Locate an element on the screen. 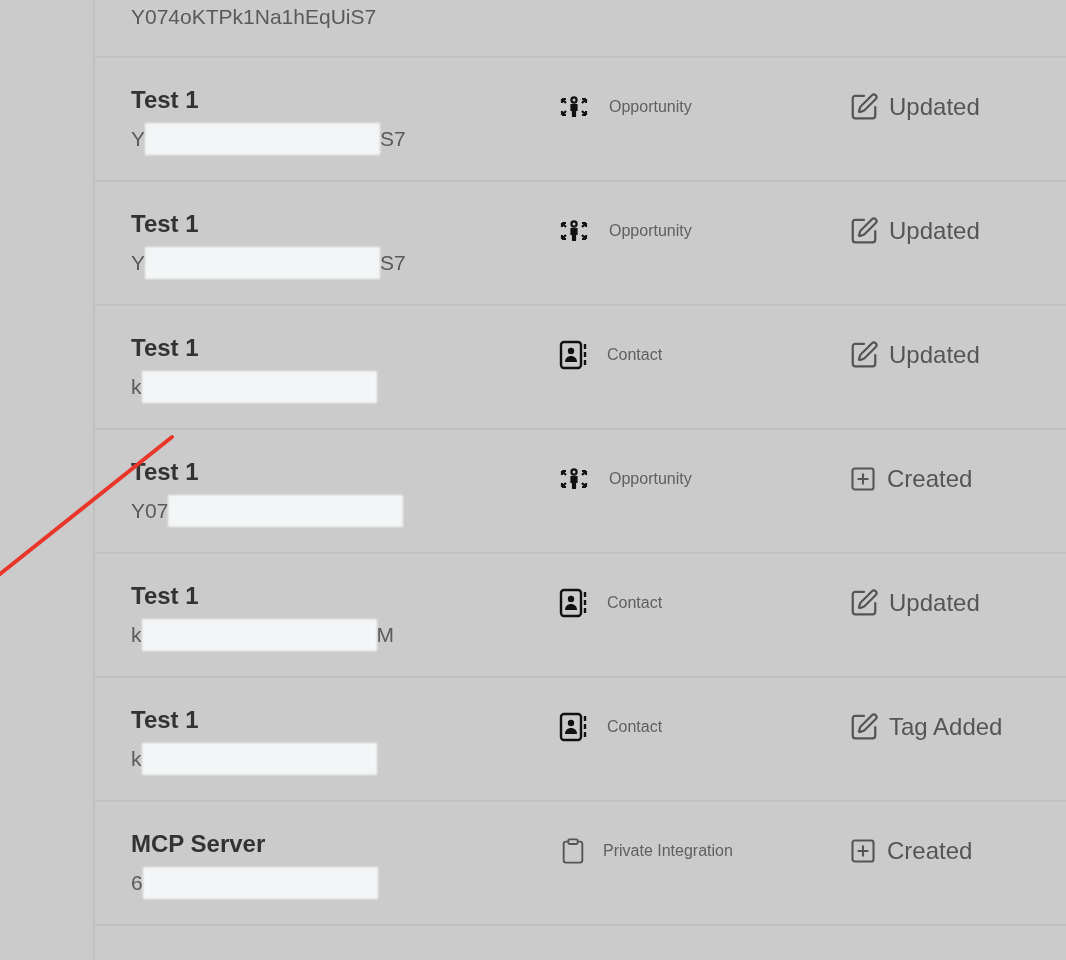 The width and height of the screenshot is (1066, 960). record-name: MCP Server is located at coordinates (198, 844).